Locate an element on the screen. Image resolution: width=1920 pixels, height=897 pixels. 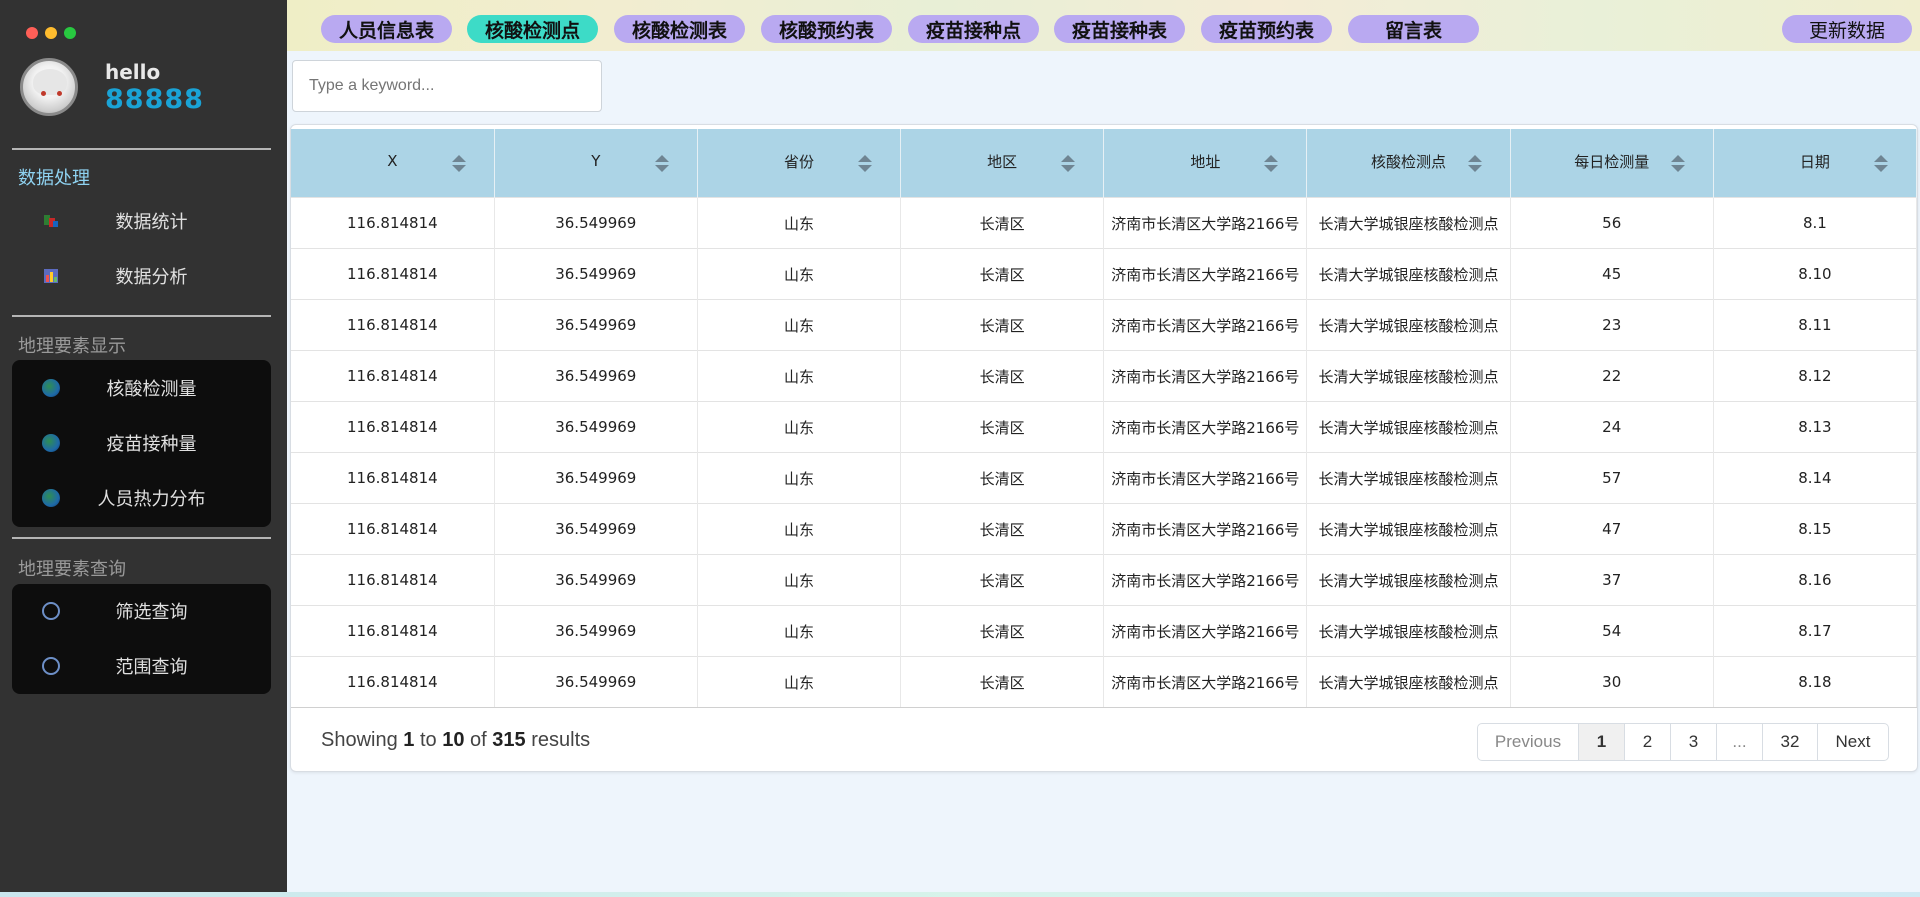
sidebar-item-filter-query: 筛选查询 is located at coordinates (141, 611).